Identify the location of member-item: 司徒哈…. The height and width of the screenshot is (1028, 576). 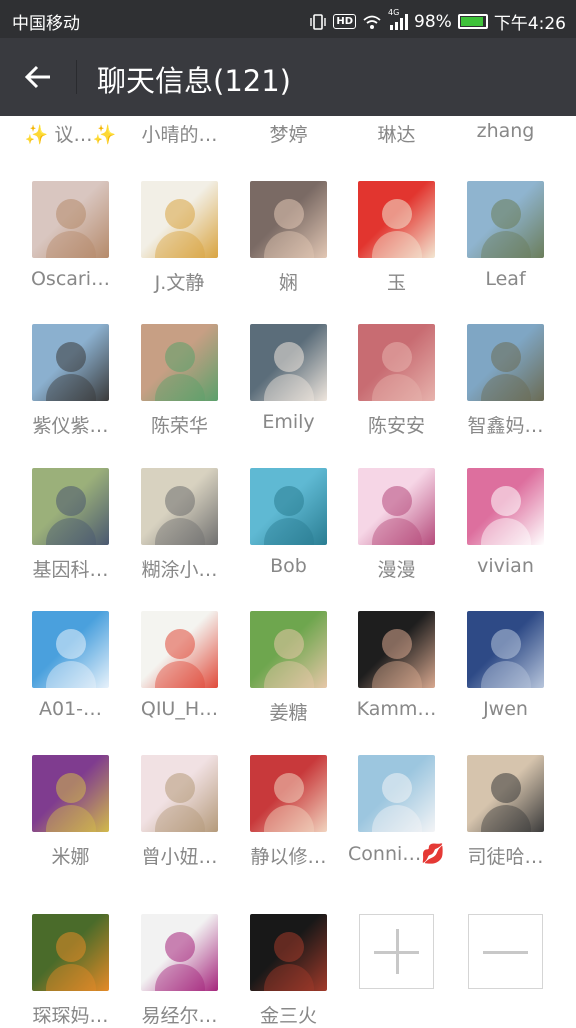
(505, 812).